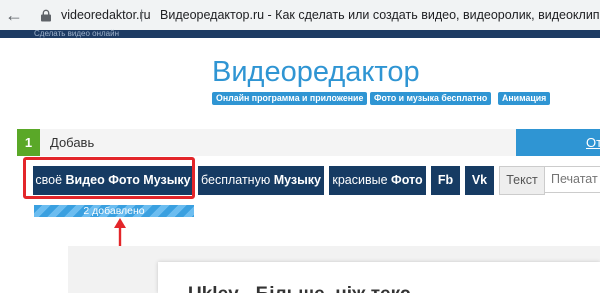  I want to click on vk-button: Vk, so click(479, 180).